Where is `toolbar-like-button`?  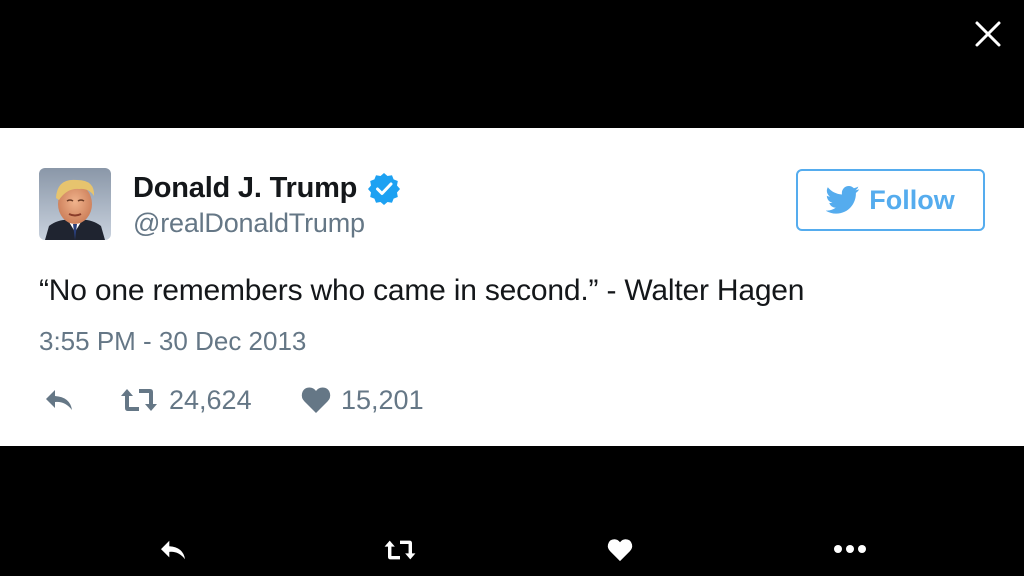
toolbar-like-button is located at coordinates (620, 552).